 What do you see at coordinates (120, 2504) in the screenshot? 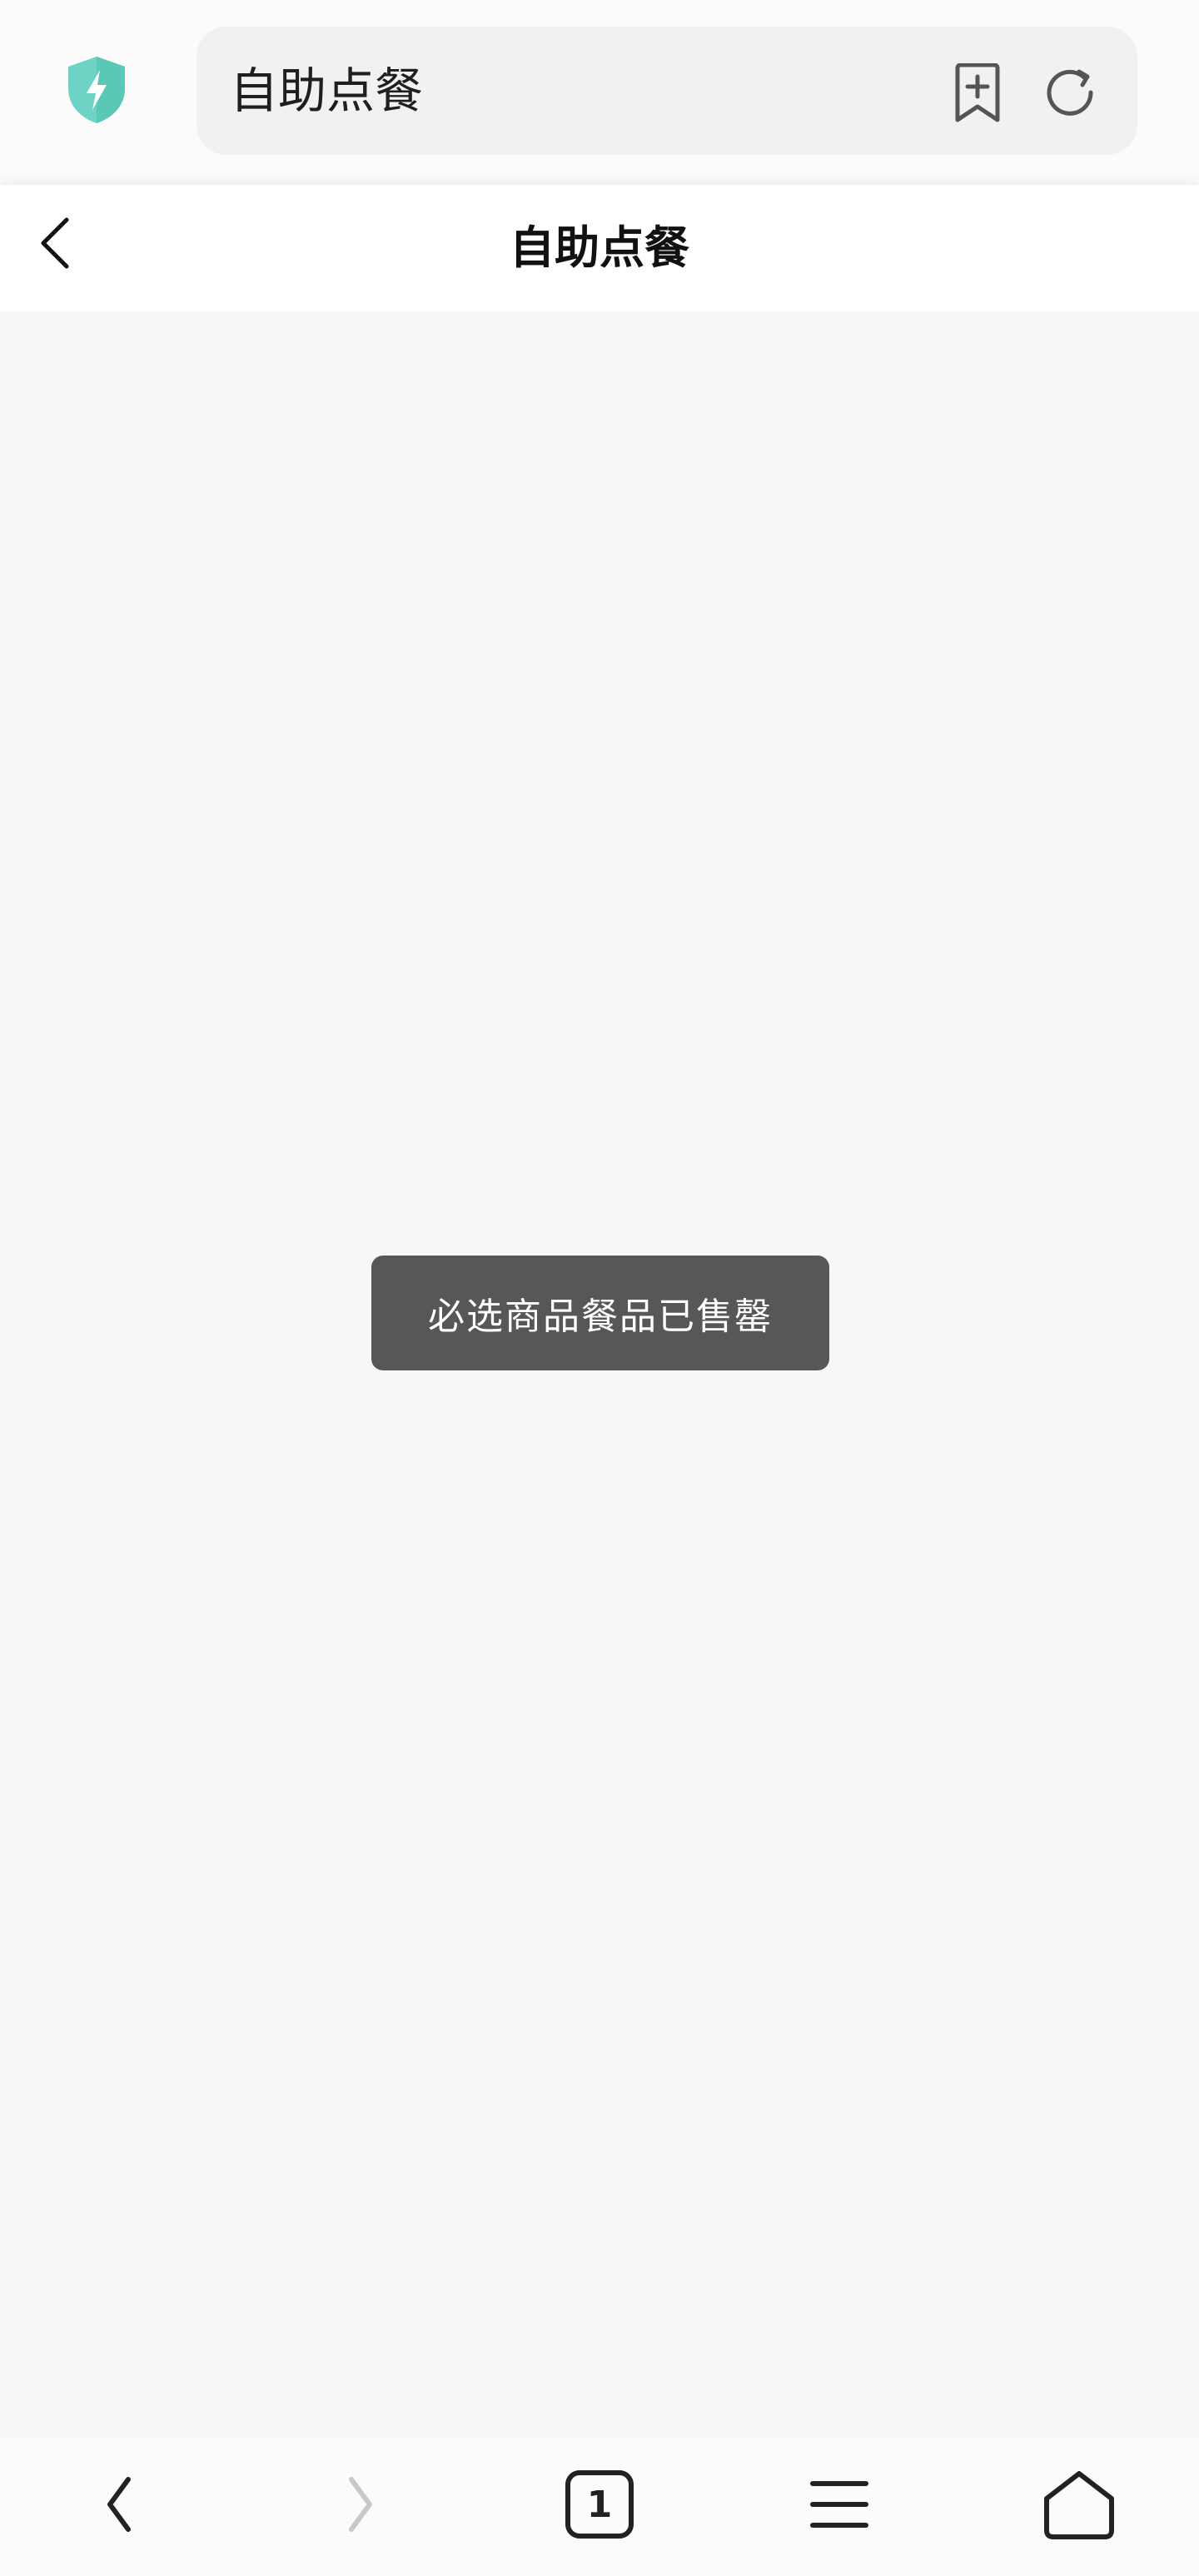
I see `back-icon` at bounding box center [120, 2504].